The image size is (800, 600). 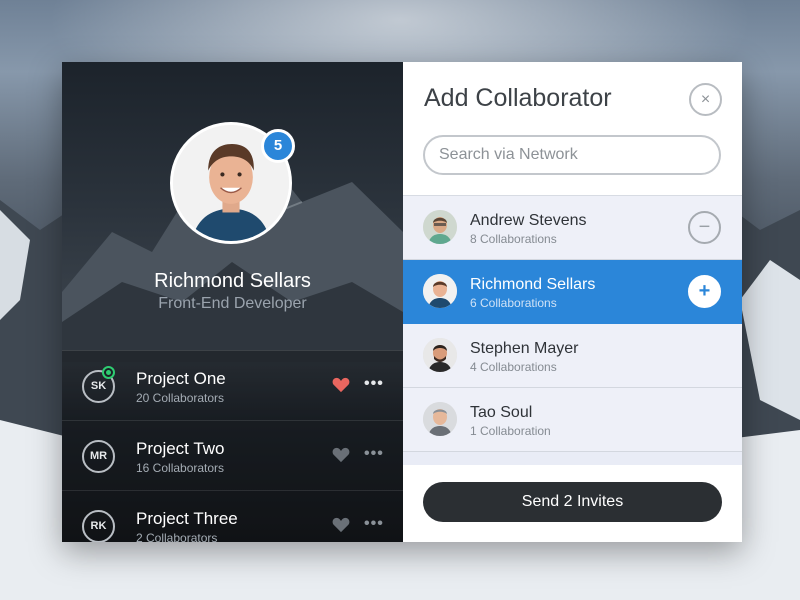 I want to click on collaborator-count: 6 Collaborations, so click(x=513, y=303).